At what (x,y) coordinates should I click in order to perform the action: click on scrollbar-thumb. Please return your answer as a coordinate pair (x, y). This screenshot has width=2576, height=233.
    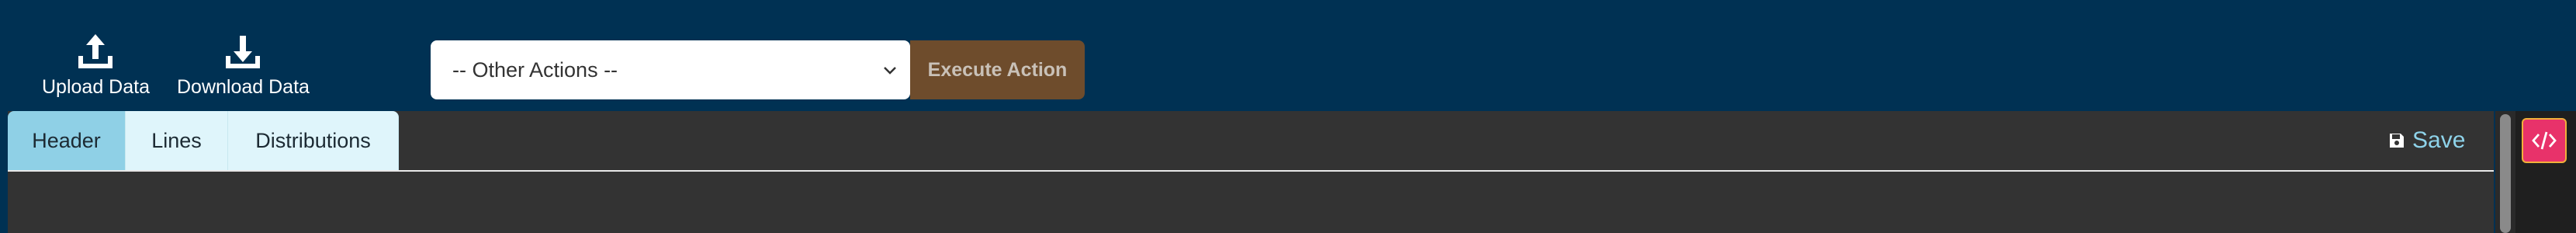
    Looking at the image, I should click on (2505, 173).